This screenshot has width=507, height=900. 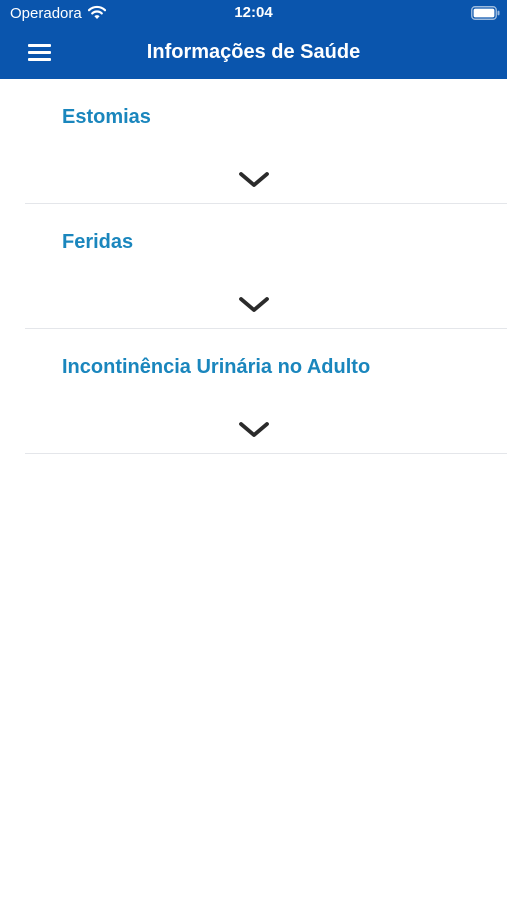 I want to click on section-item-feridas: Feridas, so click(x=266, y=266).